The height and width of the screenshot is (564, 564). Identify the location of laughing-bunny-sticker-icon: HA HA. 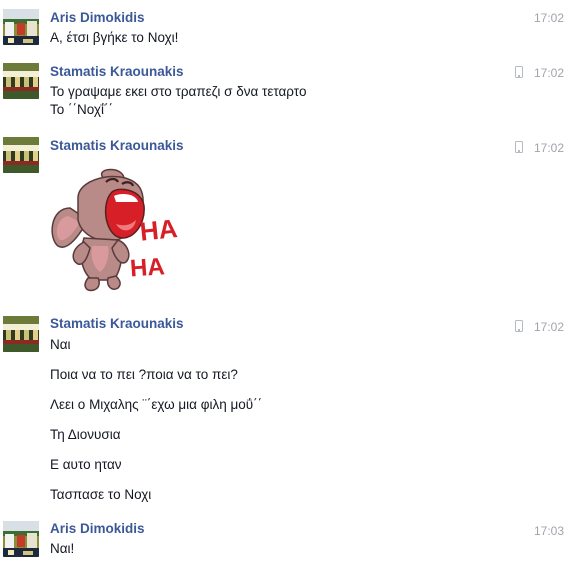
(115, 230).